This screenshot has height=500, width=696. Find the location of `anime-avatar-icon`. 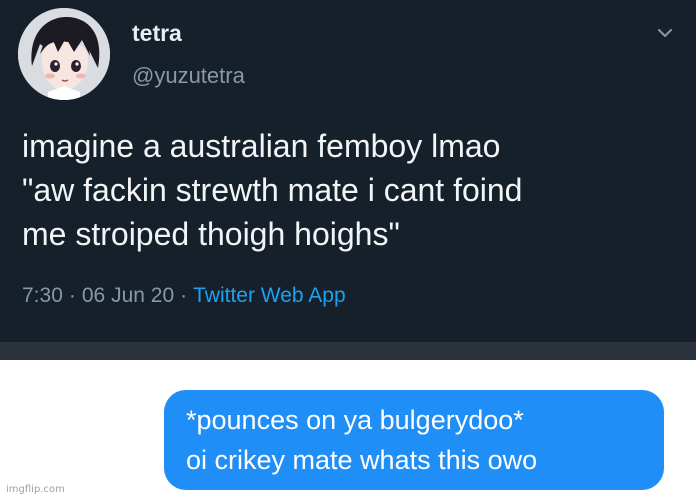

anime-avatar-icon is located at coordinates (64, 54).